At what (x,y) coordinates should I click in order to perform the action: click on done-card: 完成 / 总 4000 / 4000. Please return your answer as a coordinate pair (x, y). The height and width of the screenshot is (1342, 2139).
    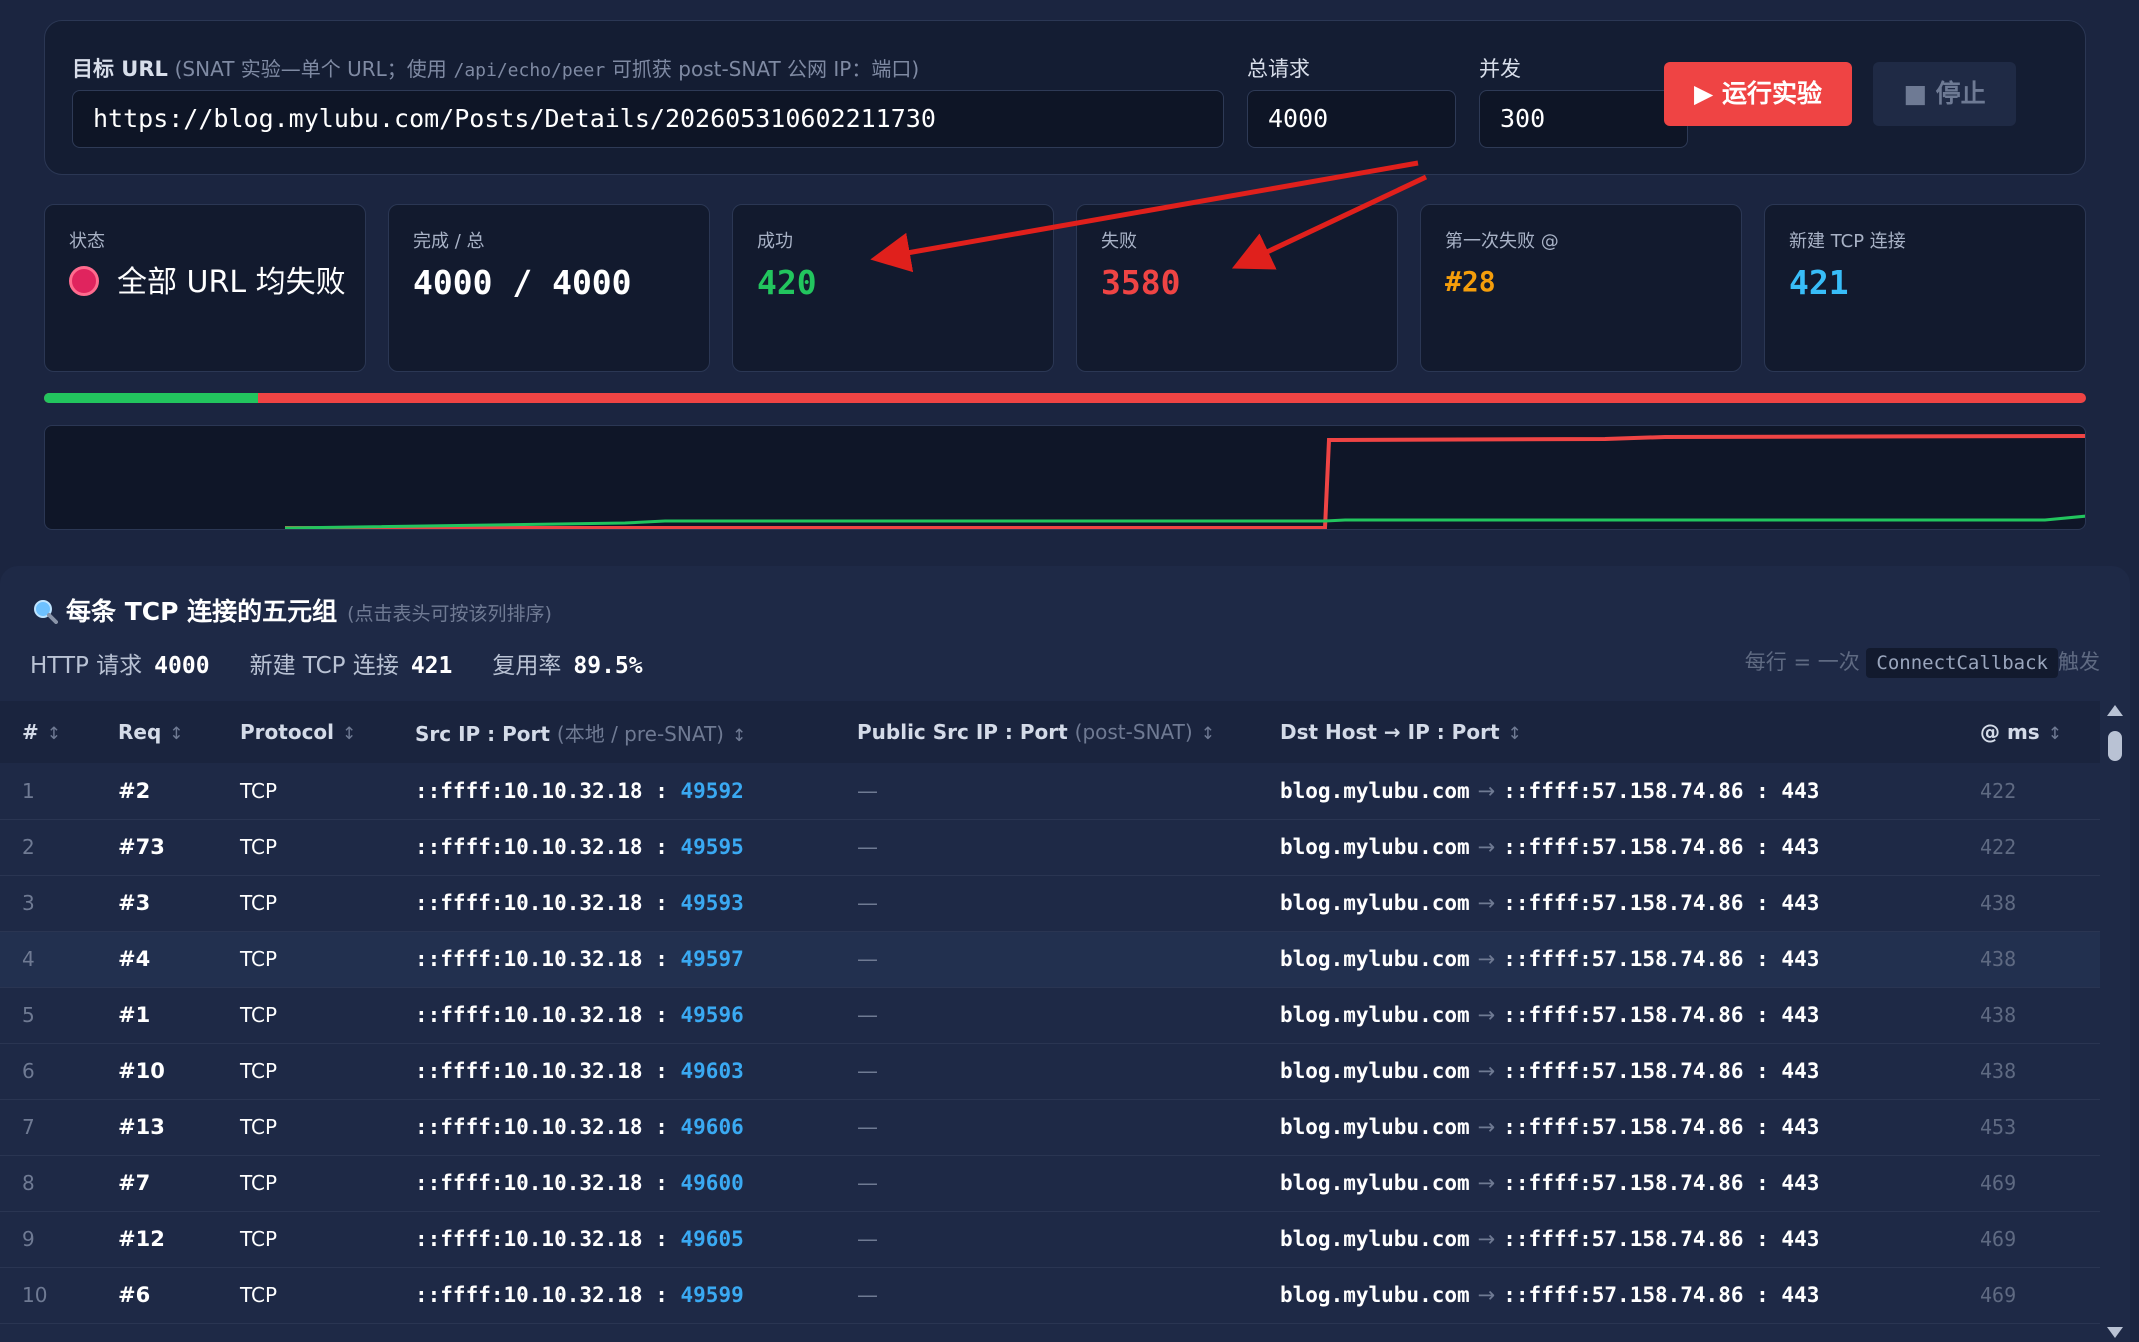
    Looking at the image, I should click on (549, 288).